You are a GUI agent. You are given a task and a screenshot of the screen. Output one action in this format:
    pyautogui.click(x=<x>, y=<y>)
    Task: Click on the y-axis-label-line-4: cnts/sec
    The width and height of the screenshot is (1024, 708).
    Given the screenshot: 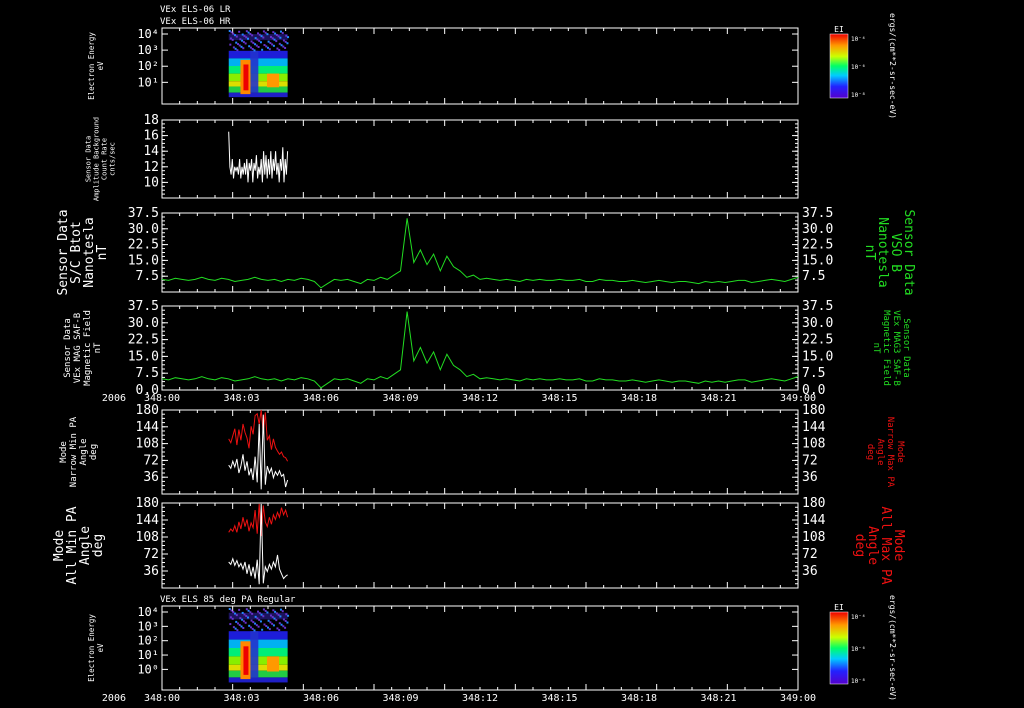 What is the action you would take?
    pyautogui.click(x=112, y=159)
    